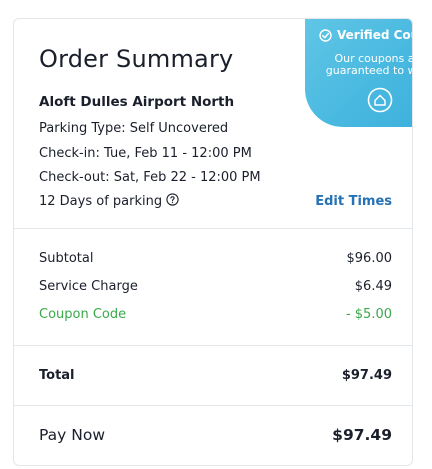 The image size is (432, 469). What do you see at coordinates (215, 435) in the screenshot?
I see `pay-now-row: Pay Now $97.49` at bounding box center [215, 435].